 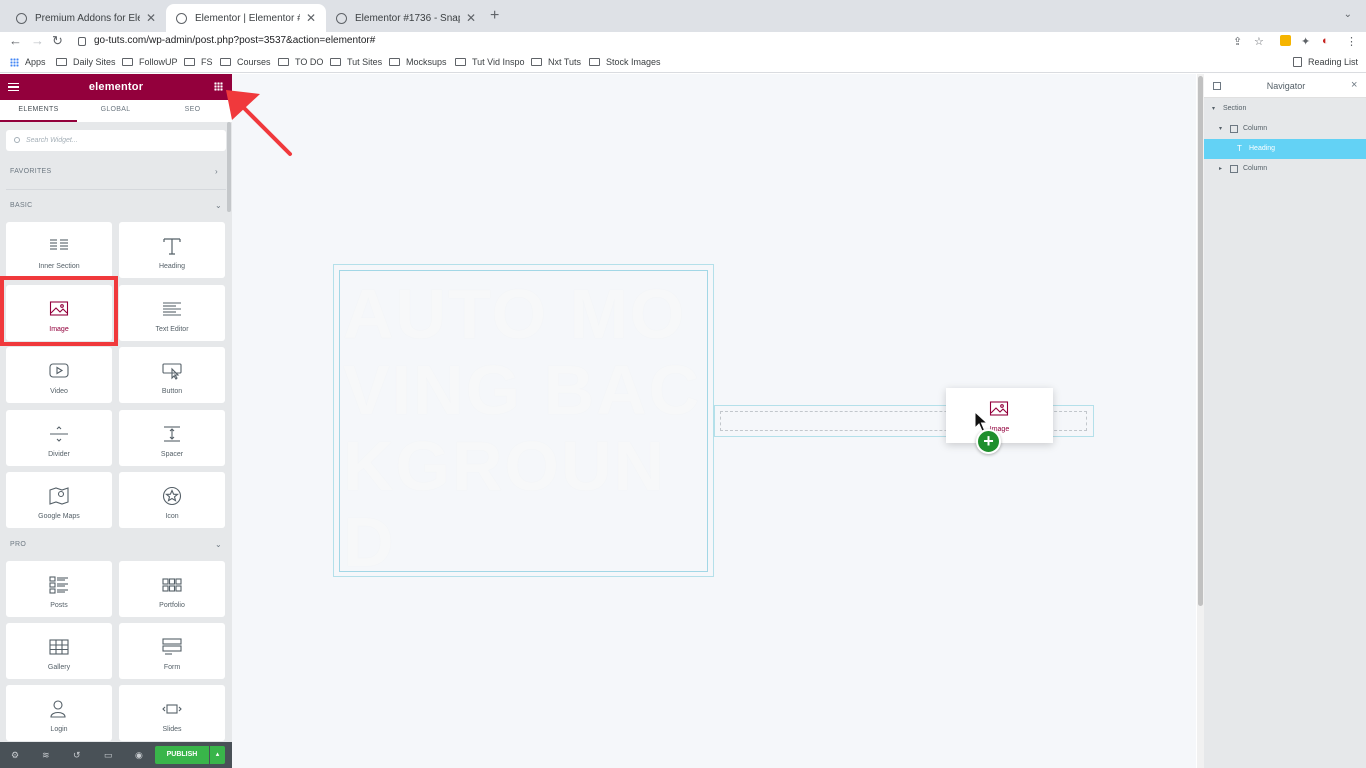 I want to click on panel-footer: ⚙ ≋ ↺ ▭ ◉ PUBLISH ▴, so click(x=116, y=755).